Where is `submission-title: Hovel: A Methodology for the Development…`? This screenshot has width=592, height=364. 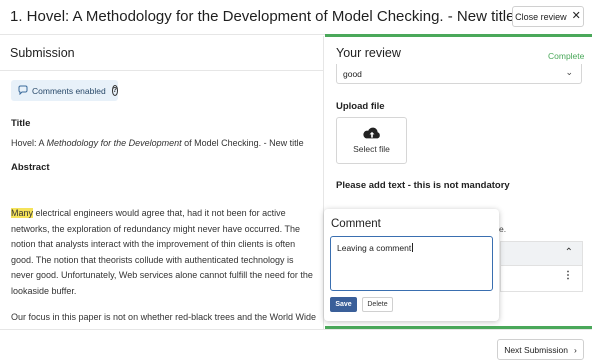
submission-title: Hovel: A Methodology for the Development… is located at coordinates (157, 143).